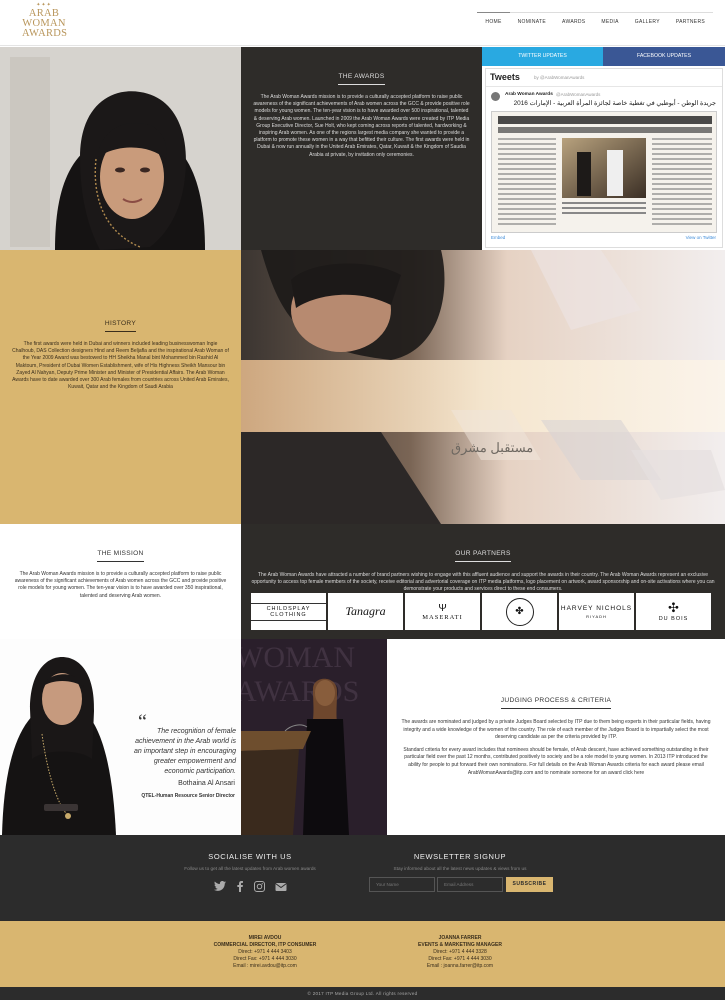  I want to click on nav-partners: PARTNERS, so click(690, 22).